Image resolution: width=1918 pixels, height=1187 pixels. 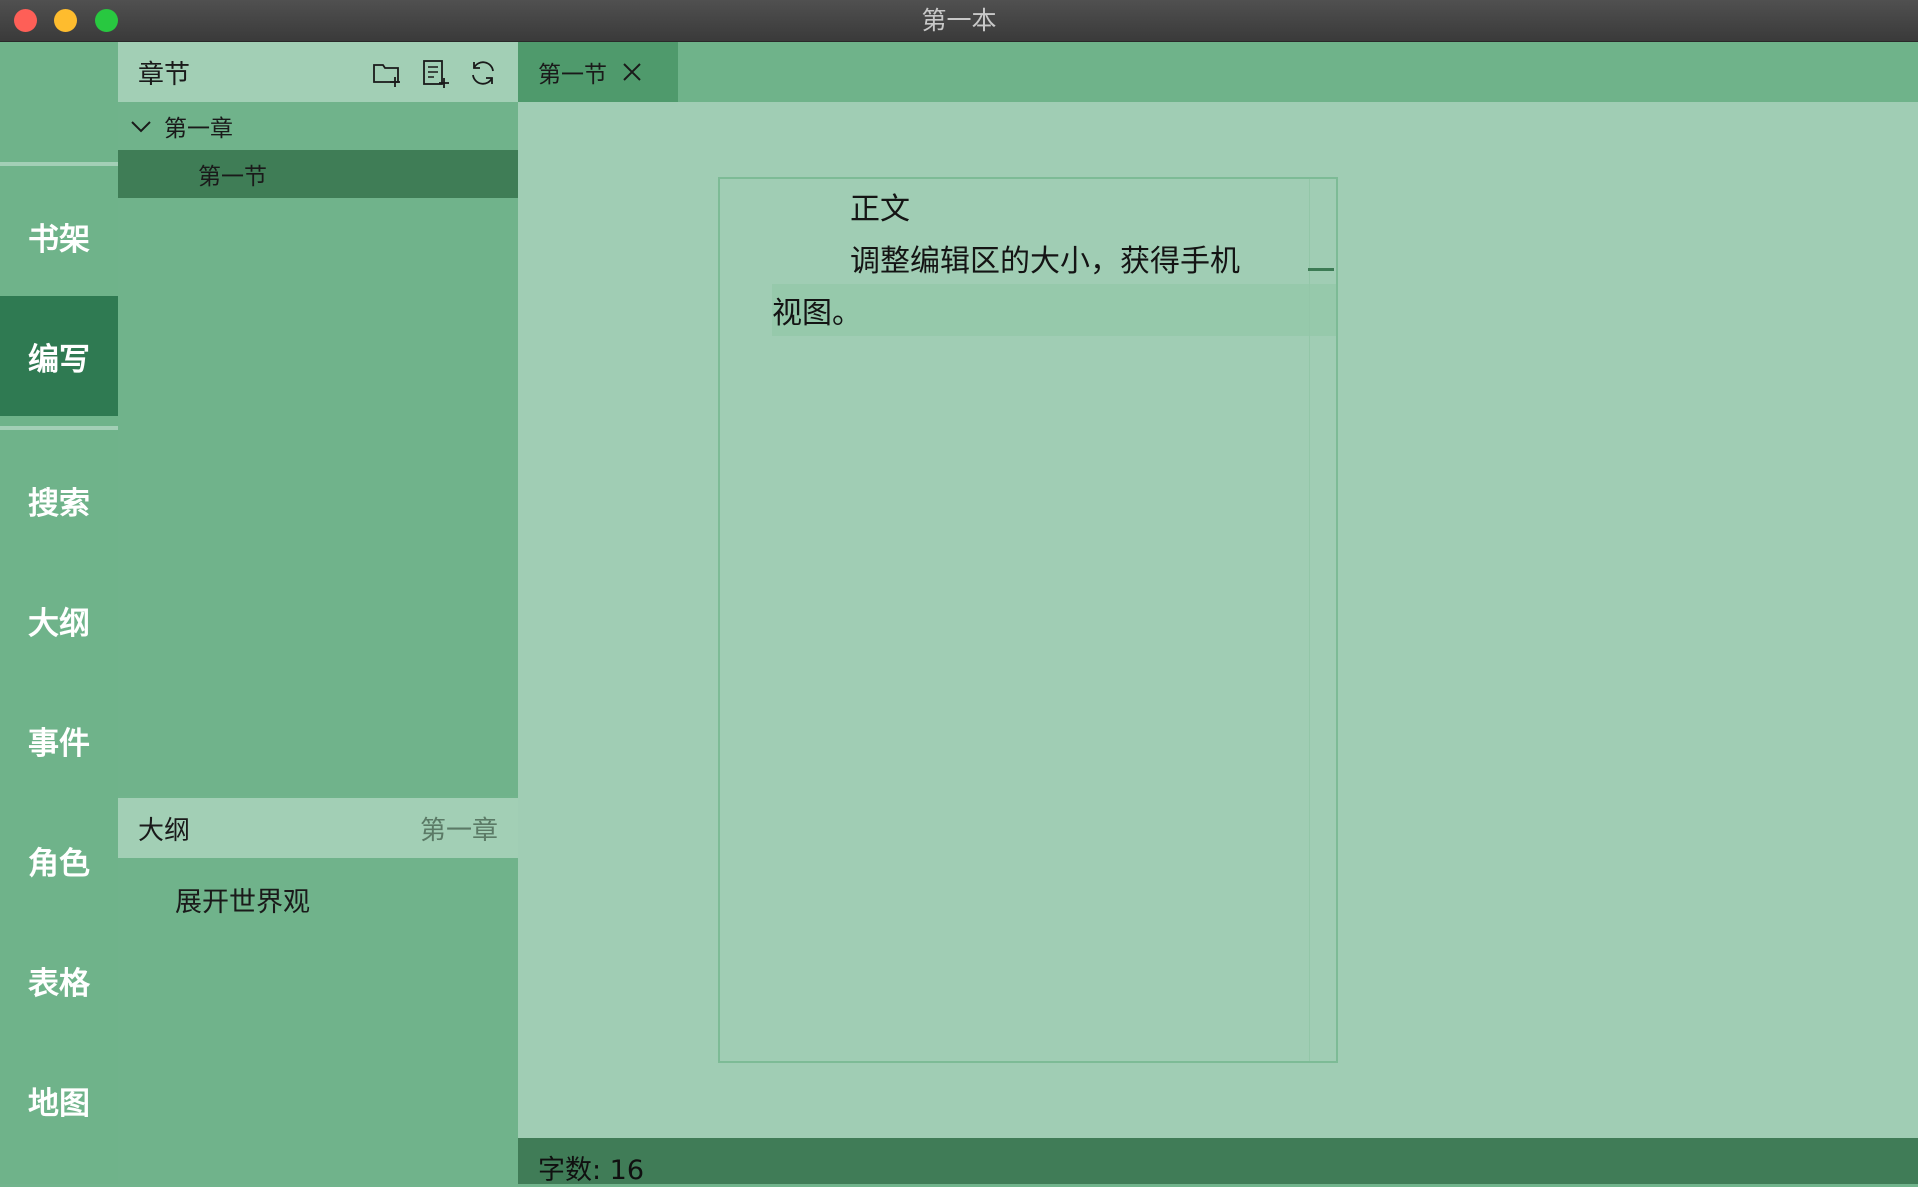 I want to click on outline-panel: 展开世界观, so click(x=318, y=1021).